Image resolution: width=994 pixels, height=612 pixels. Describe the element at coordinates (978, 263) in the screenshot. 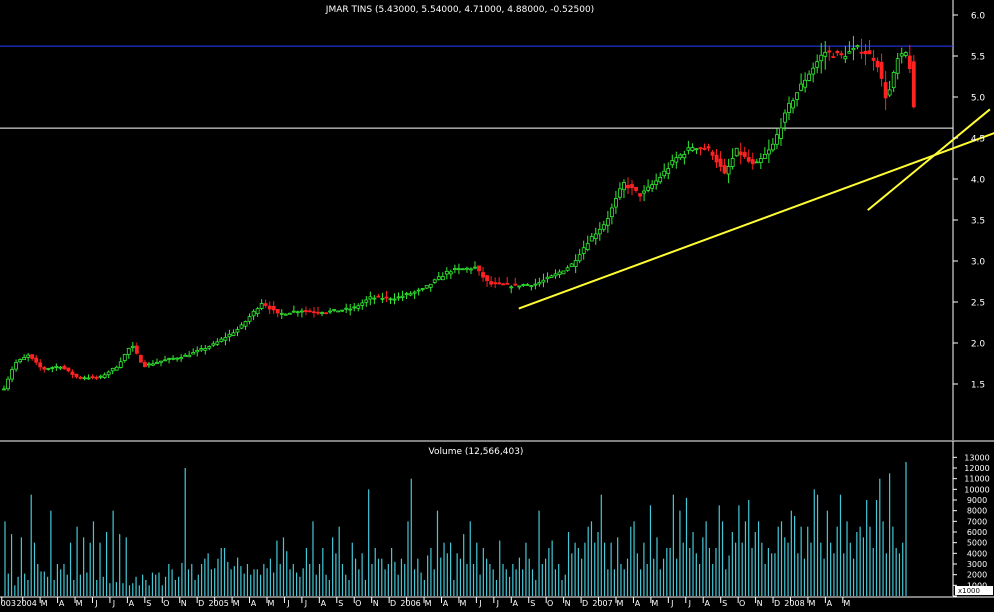

I see `price-tick-label: 3.0` at that location.